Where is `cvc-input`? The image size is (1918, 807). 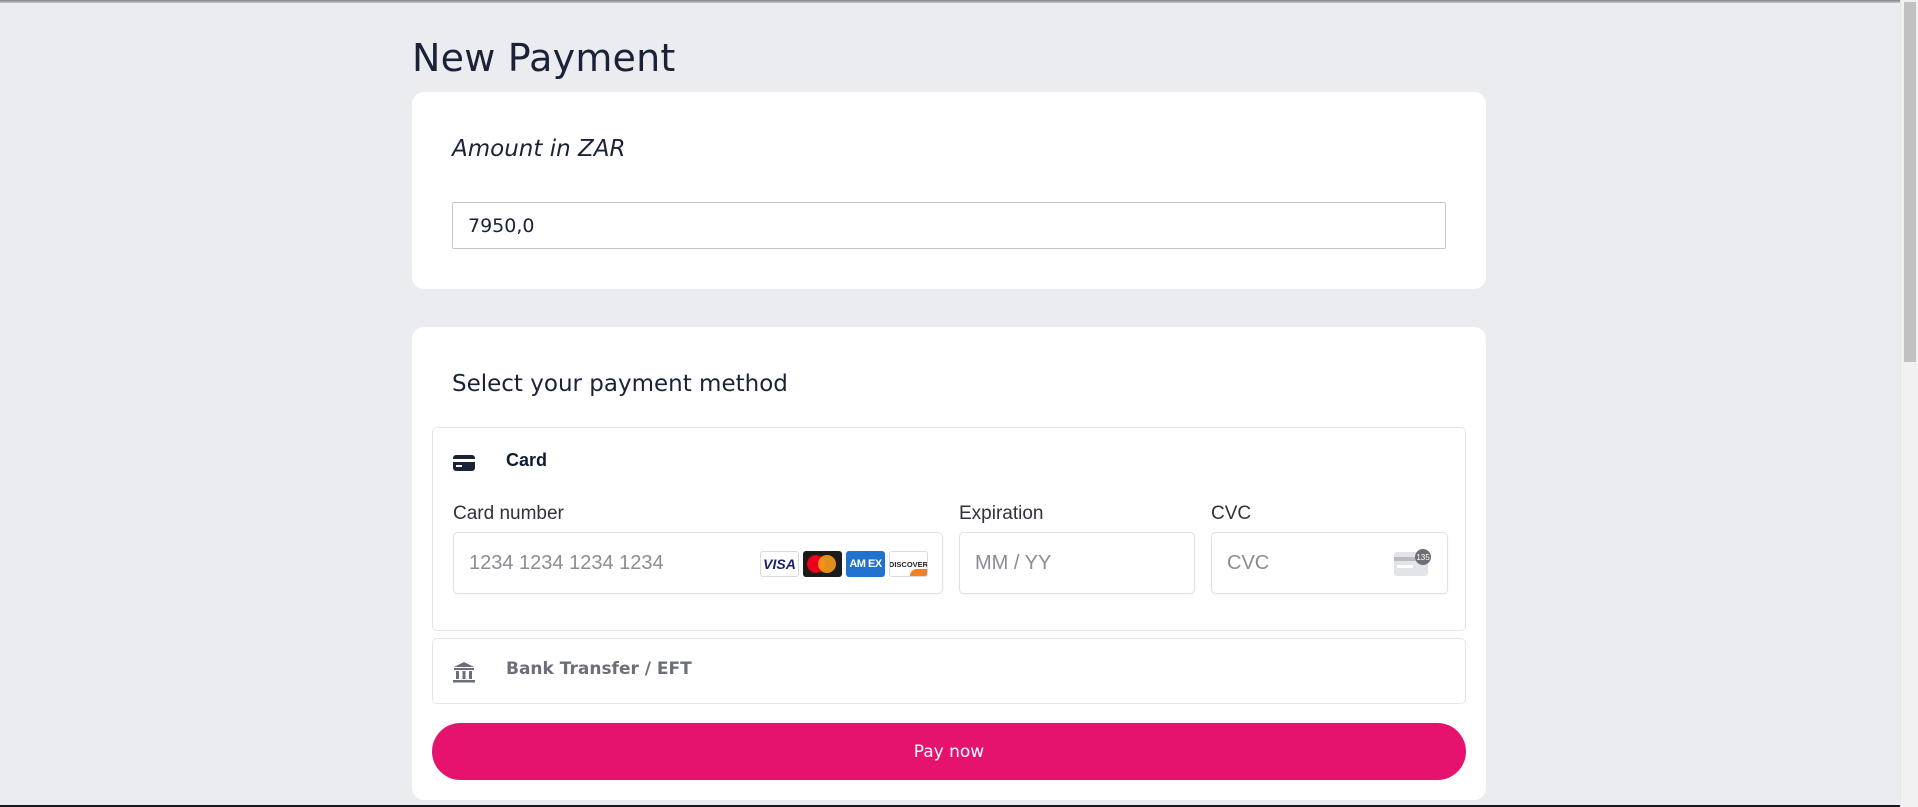 cvc-input is located at coordinates (1302, 563).